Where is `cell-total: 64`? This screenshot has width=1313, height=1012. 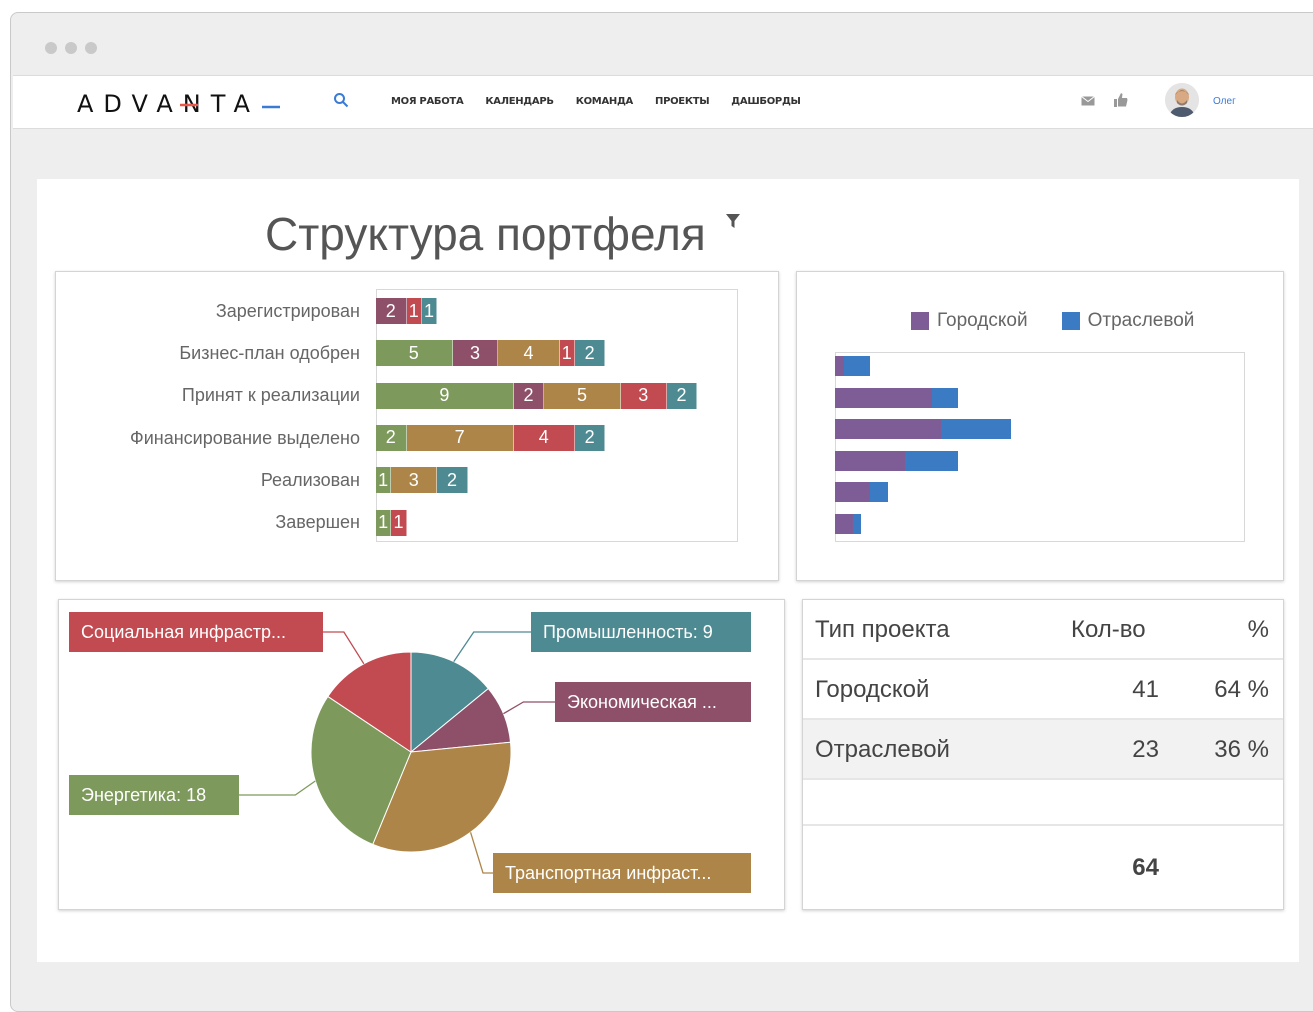 cell-total: 64 is located at coordinates (1145, 867).